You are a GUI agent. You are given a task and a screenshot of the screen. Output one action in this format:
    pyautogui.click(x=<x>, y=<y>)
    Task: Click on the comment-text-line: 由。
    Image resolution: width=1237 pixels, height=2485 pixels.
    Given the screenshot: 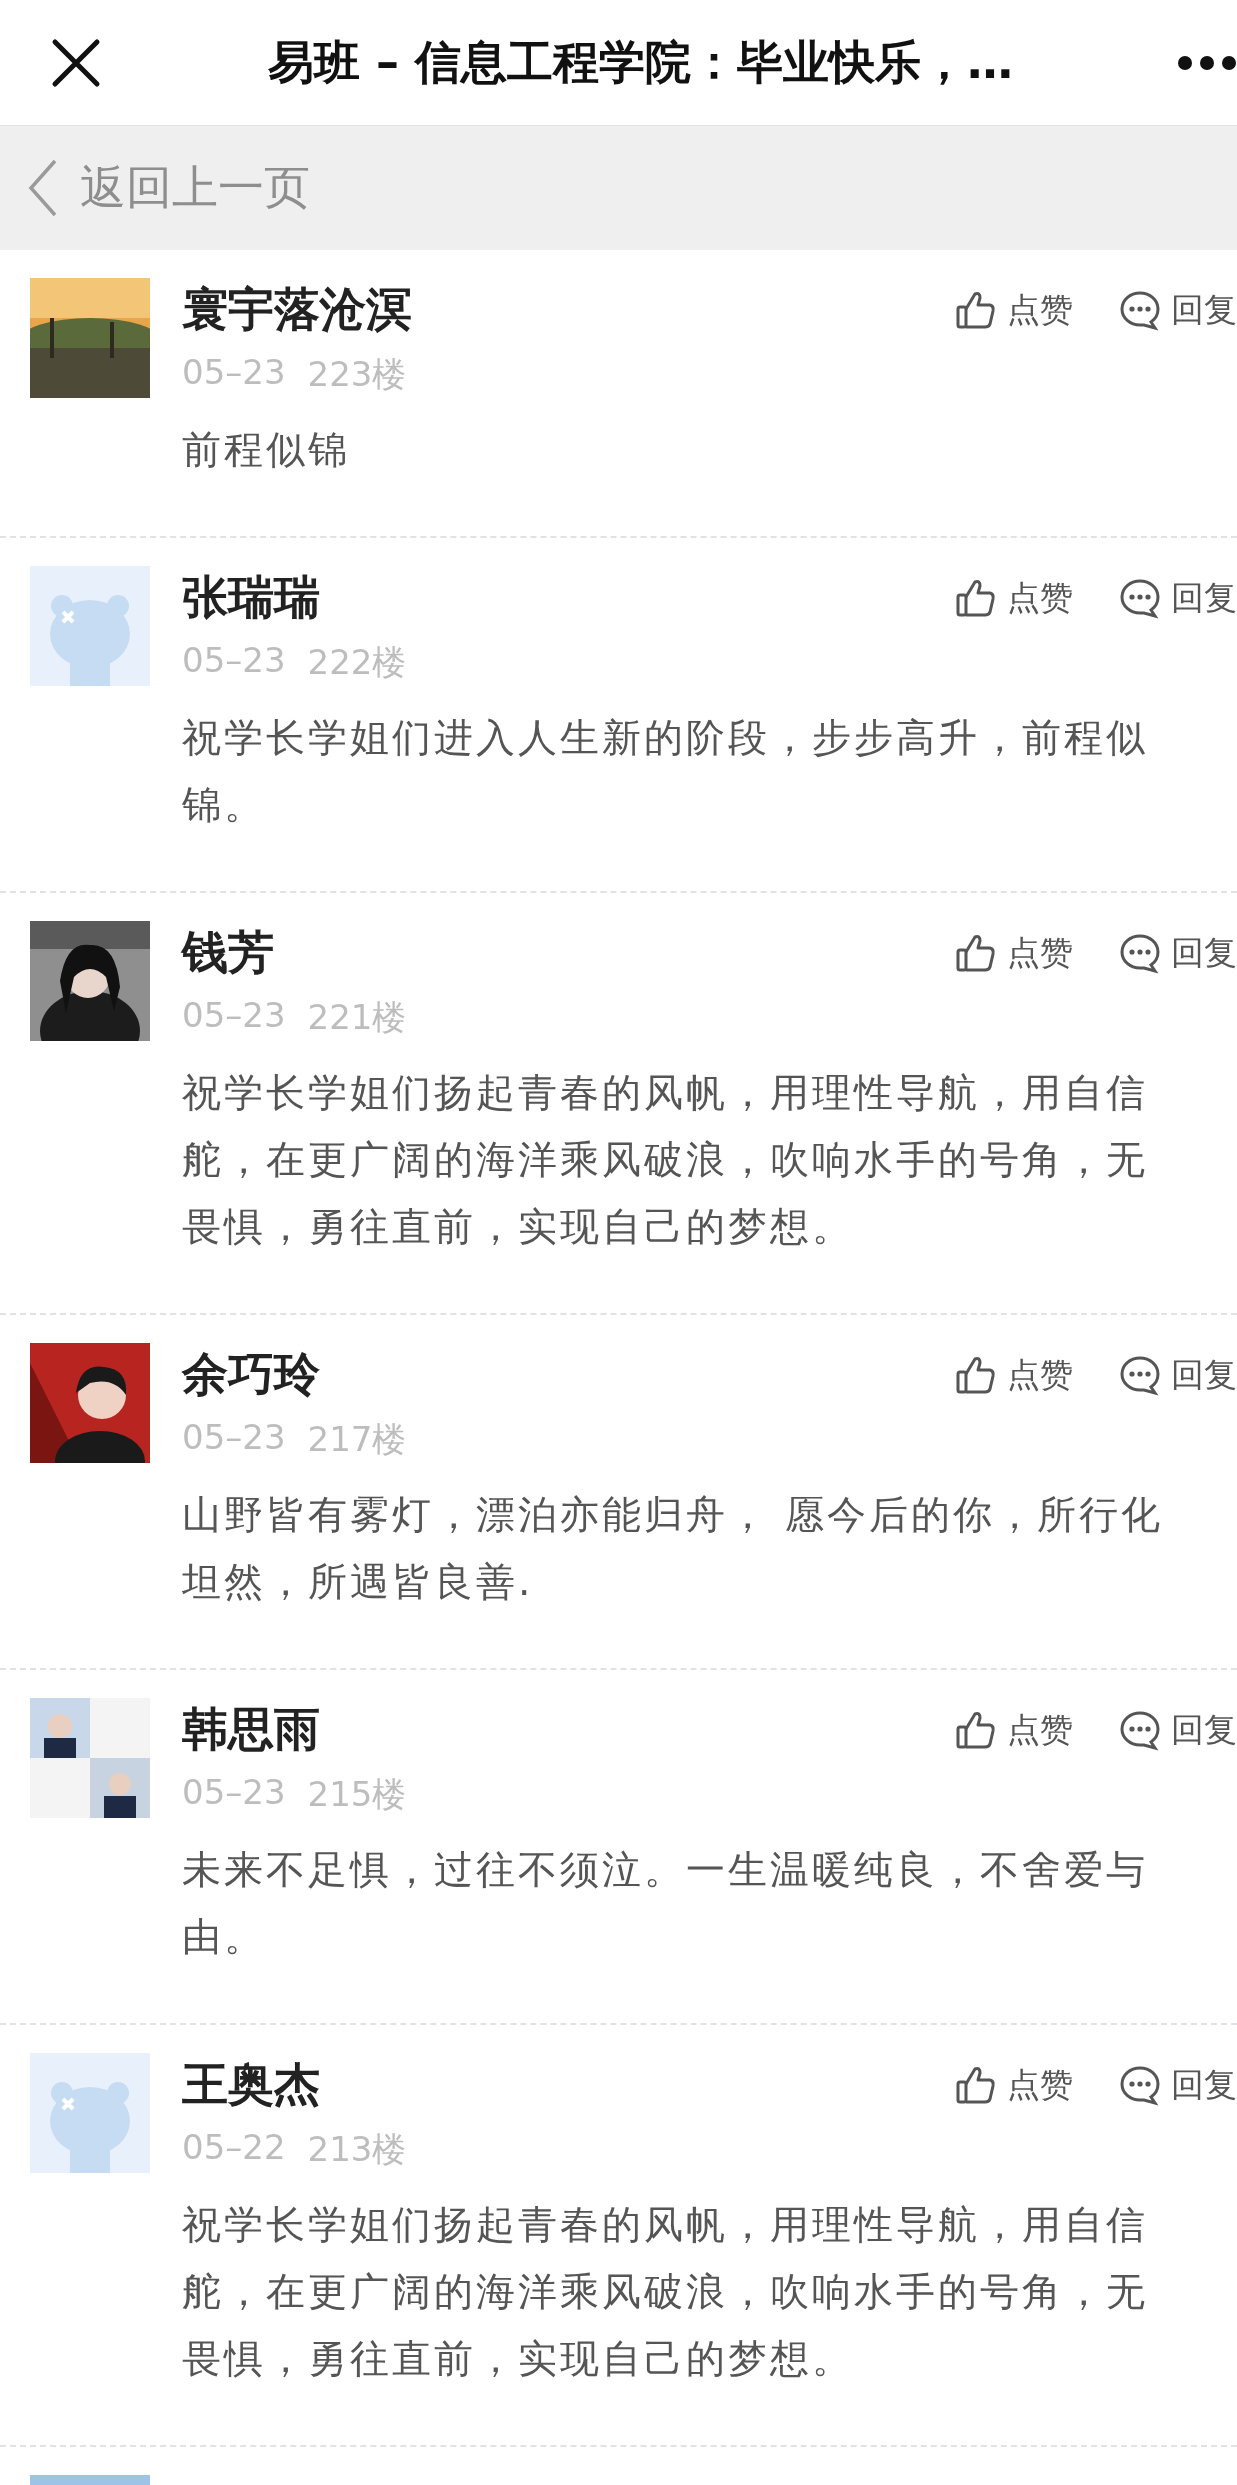 What is the action you would take?
    pyautogui.click(x=224, y=1937)
    